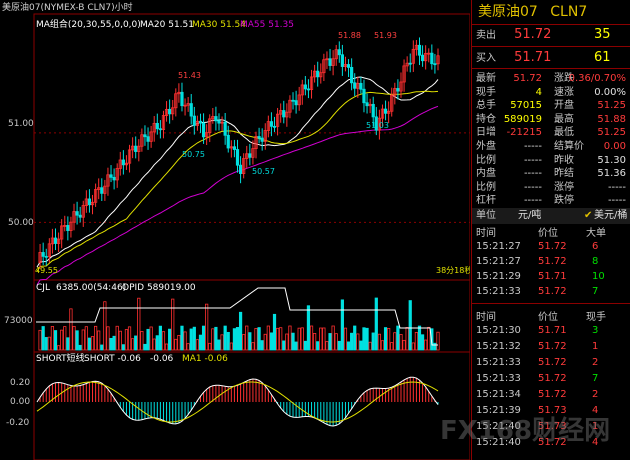 Image resolution: width=630 pixels, height=460 pixels. Describe the element at coordinates (529, 216) in the screenshot. I see `unit-cny: 元/吨` at that location.